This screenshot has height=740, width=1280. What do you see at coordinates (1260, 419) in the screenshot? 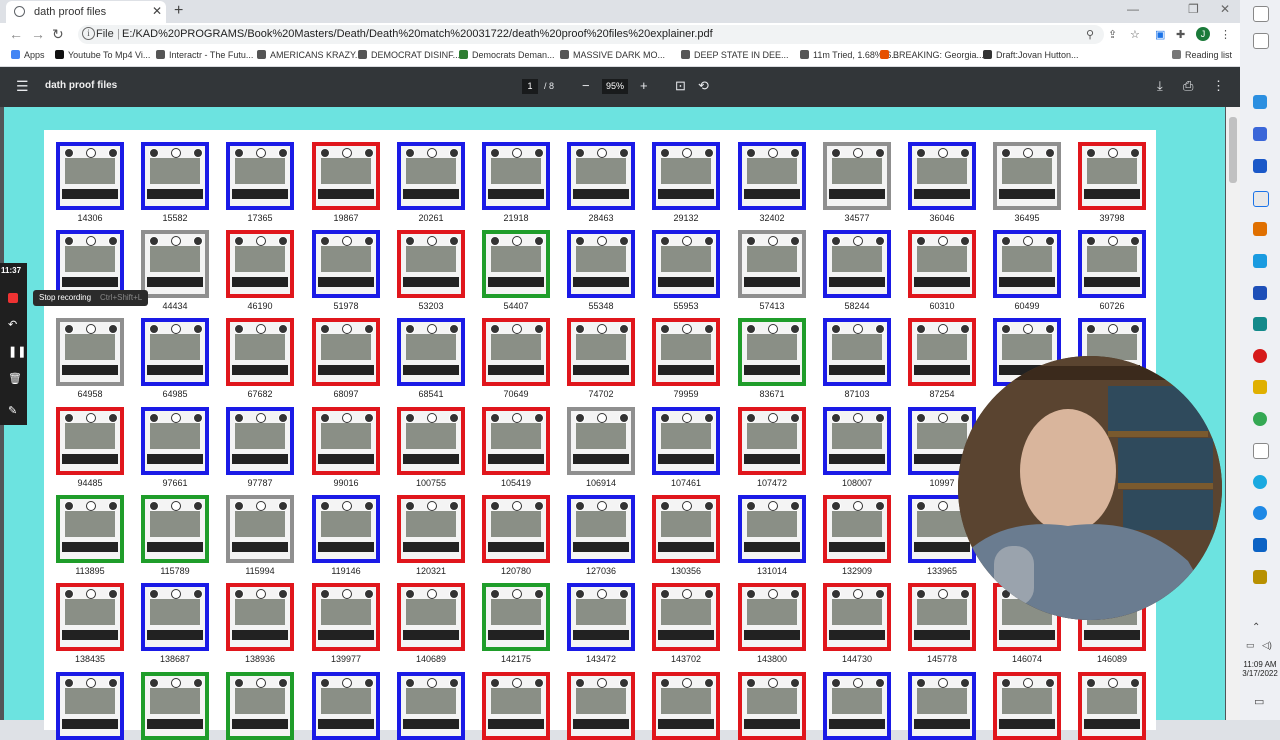
I see `chrome-icon` at bounding box center [1260, 419].